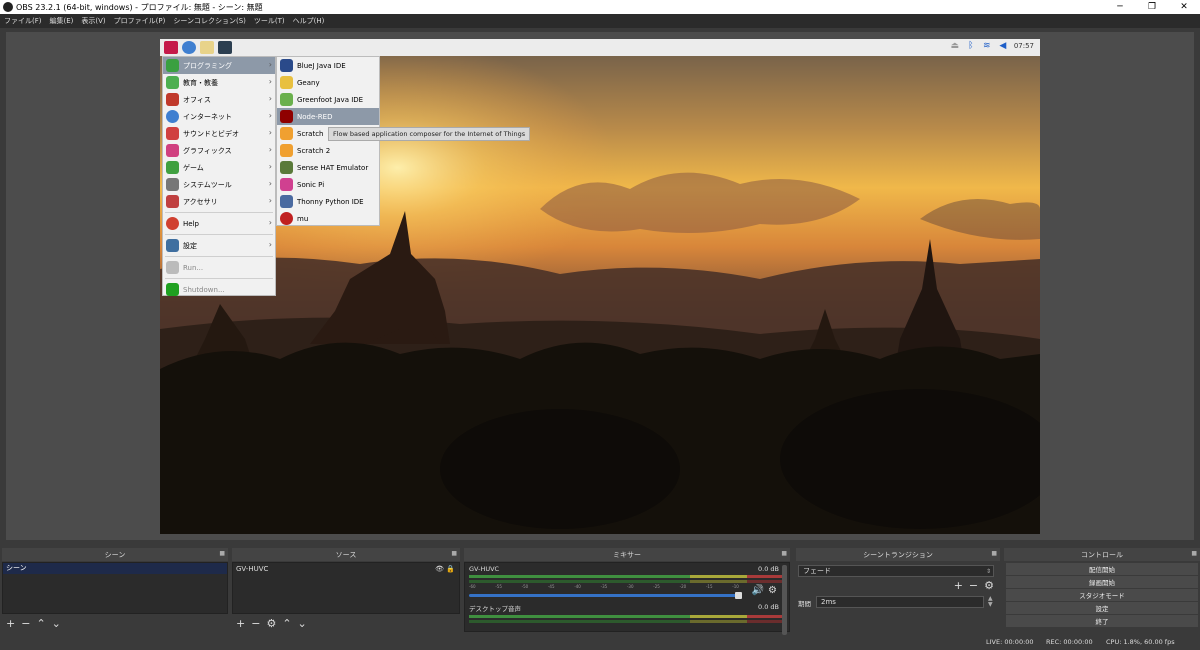 Image resolution: width=1200 pixels, height=650 pixels. Describe the element at coordinates (23, 21) in the screenshot. I see `menu-file: ファイル(F)` at that location.